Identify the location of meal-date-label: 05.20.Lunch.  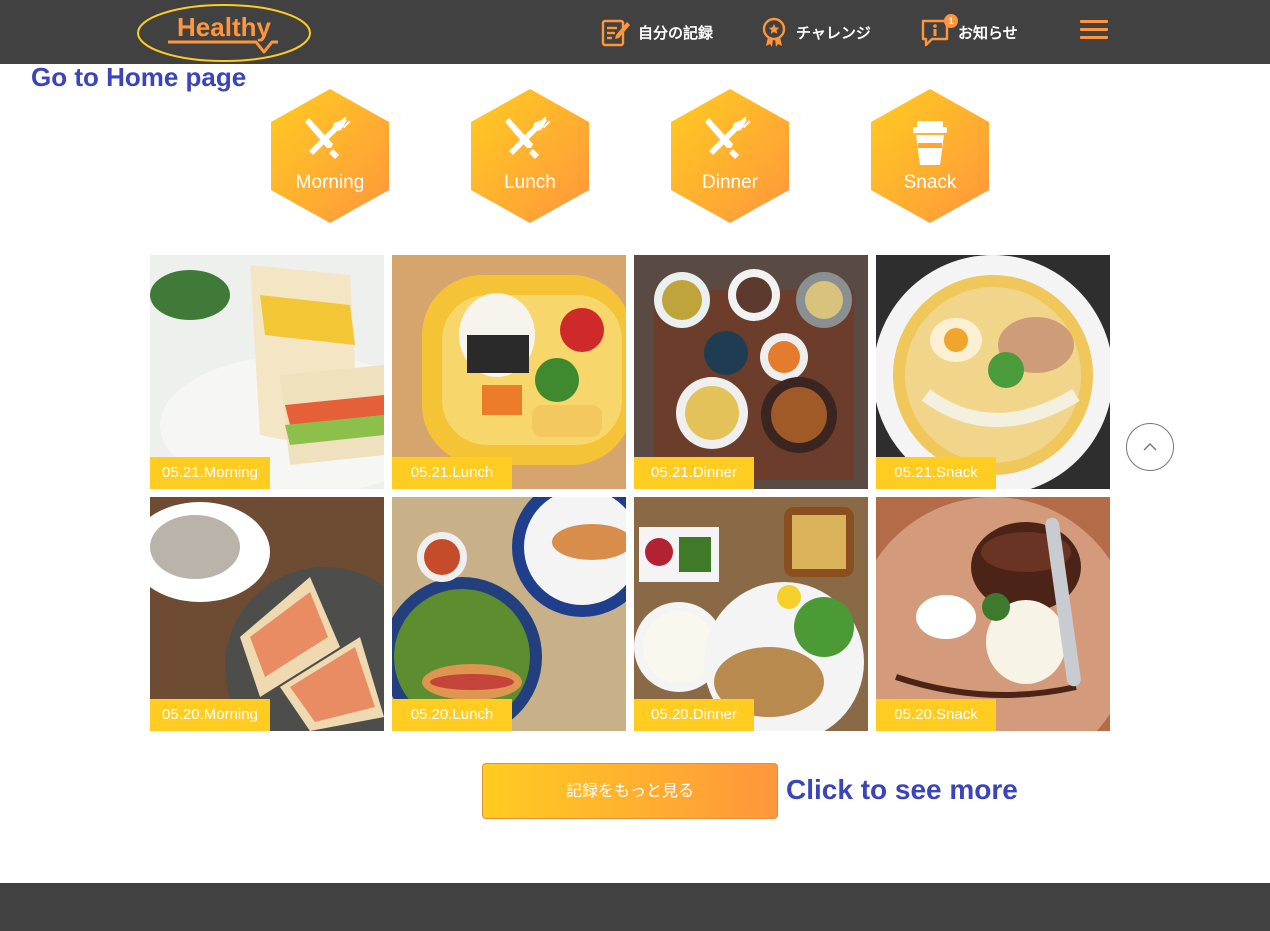
(452, 715).